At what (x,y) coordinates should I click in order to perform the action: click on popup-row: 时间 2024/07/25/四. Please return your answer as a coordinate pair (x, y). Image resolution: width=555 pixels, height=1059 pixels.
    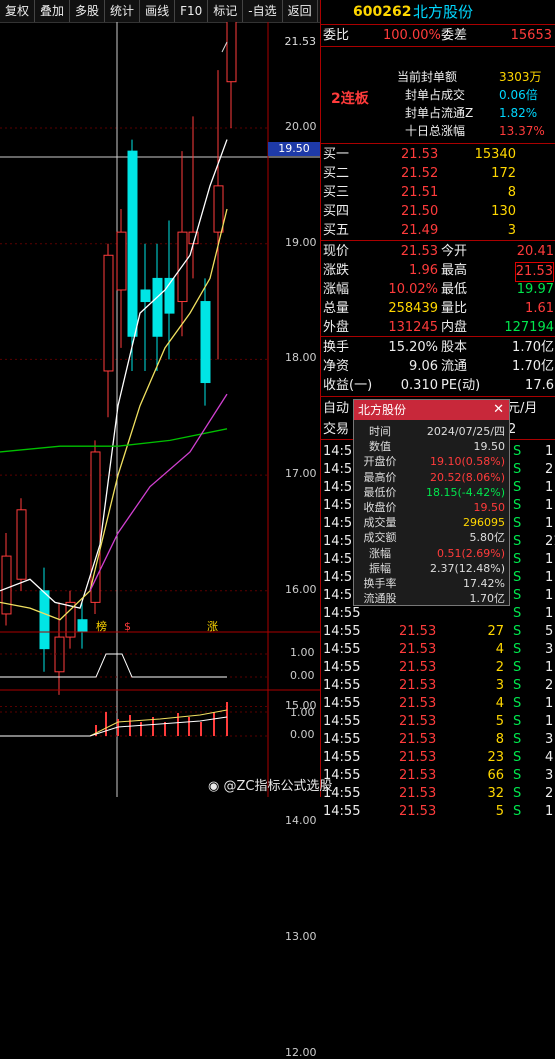
    Looking at the image, I should click on (431, 431).